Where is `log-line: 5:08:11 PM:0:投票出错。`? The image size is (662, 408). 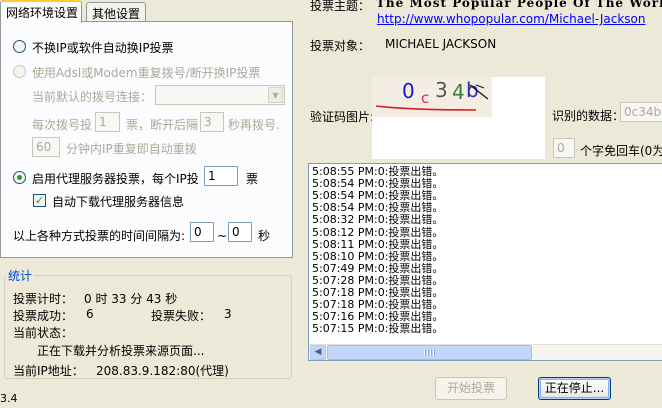 log-line: 5:08:11 PM:0:投票出错。 is located at coordinates (378, 244).